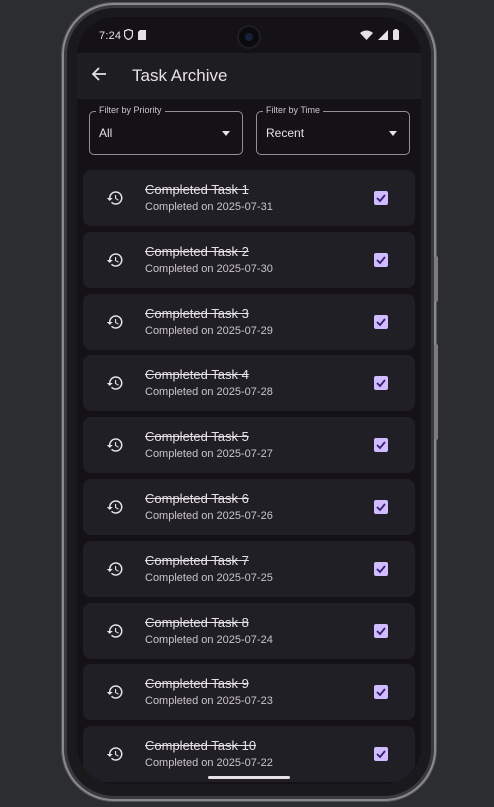 Image resolution: width=494 pixels, height=807 pixels. What do you see at coordinates (249, 198) in the screenshot?
I see `task-card: Completed Task 1 Completed on 2025-07-31` at bounding box center [249, 198].